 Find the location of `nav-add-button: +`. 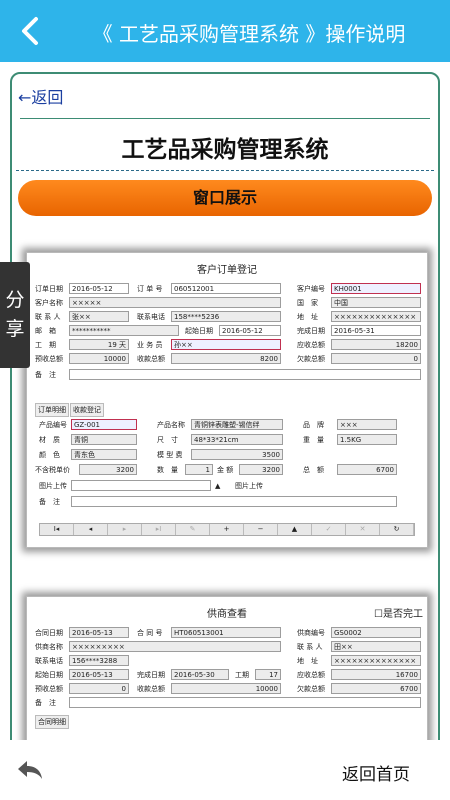

nav-add-button: + is located at coordinates (227, 529).